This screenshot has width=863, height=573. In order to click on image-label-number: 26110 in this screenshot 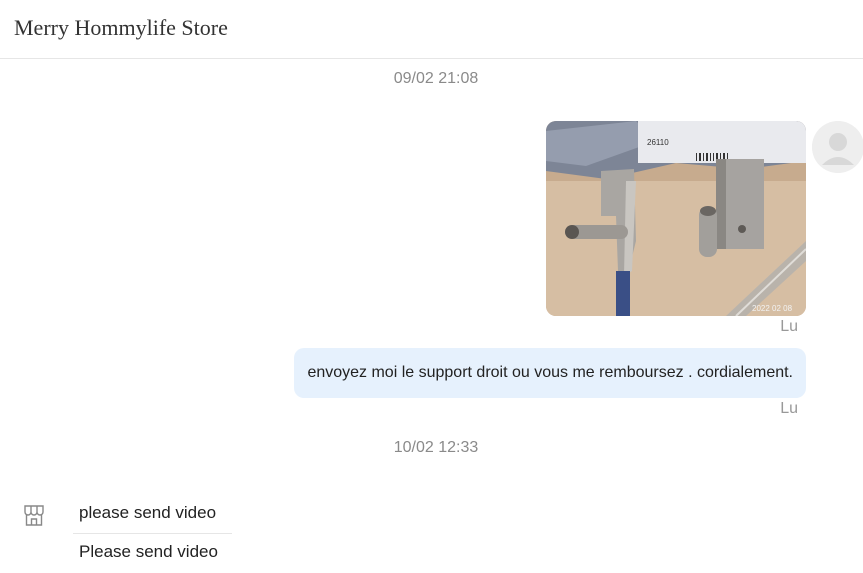, I will do `click(658, 142)`.